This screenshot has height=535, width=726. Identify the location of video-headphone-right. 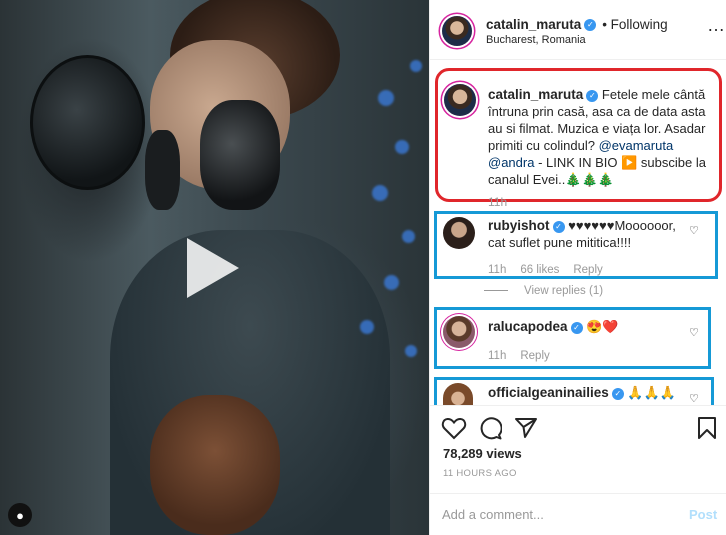
(240, 155).